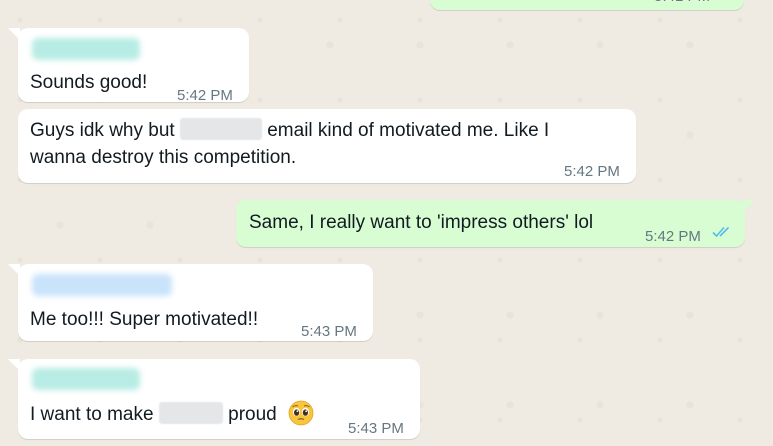 The height and width of the screenshot is (446, 773). I want to click on message-time-partial: 5:41 PM, so click(682, 5).